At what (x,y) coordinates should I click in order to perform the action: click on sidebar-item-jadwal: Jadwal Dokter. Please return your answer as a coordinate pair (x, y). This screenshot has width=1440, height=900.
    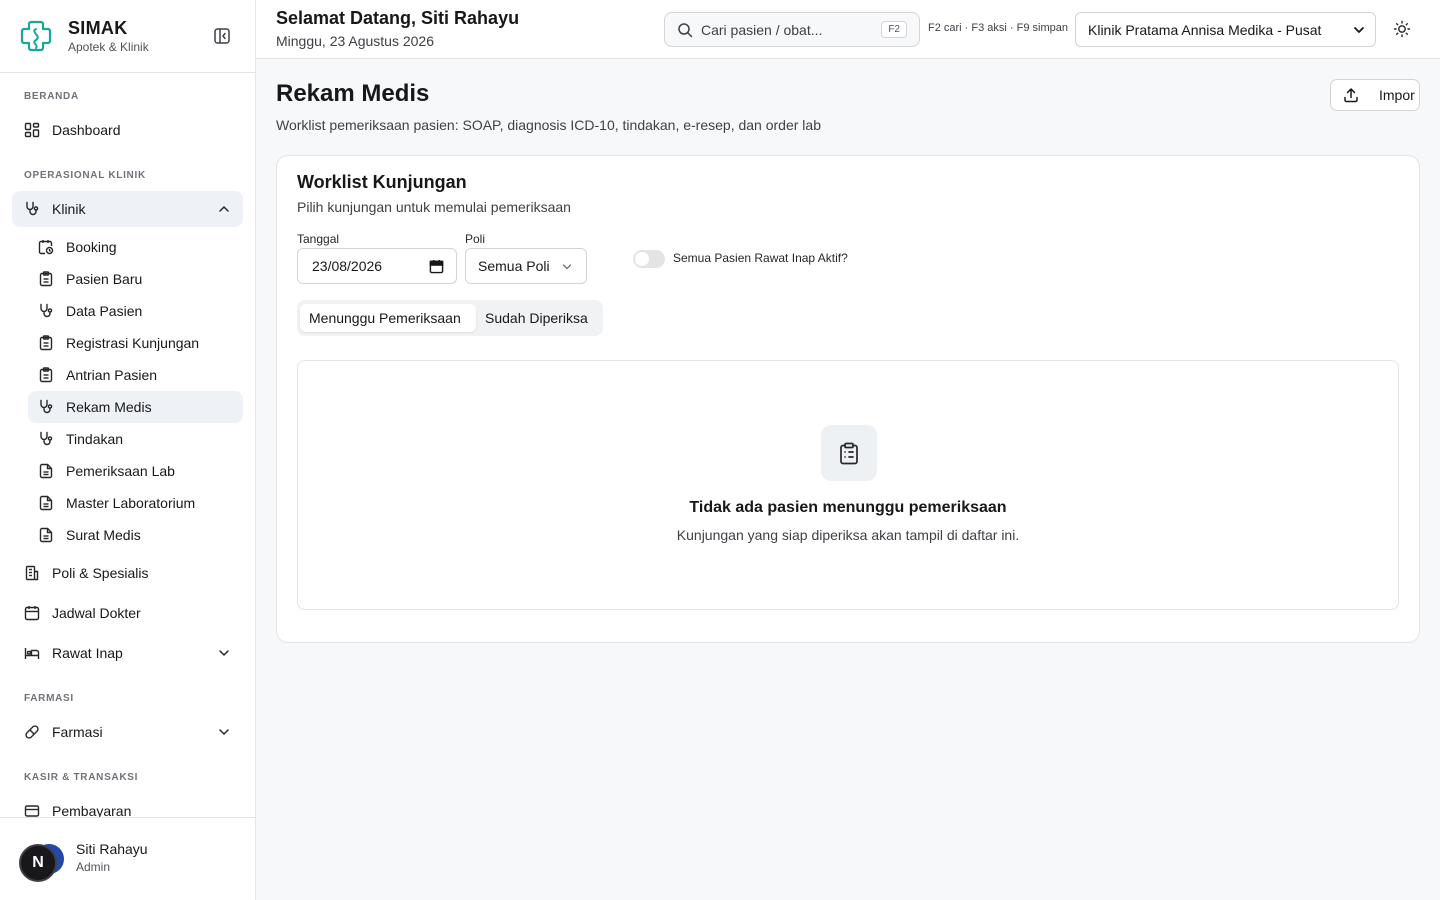
    Looking at the image, I should click on (127, 613).